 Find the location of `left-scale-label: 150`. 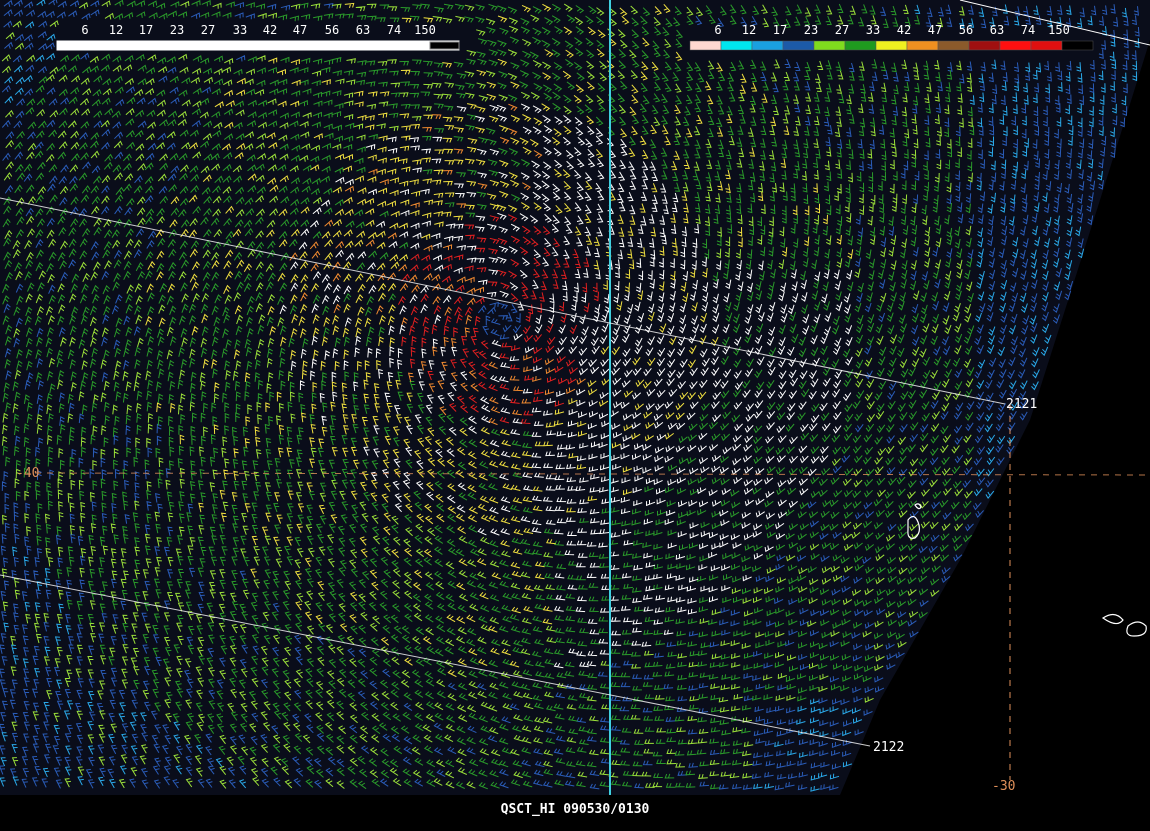

left-scale-label: 150 is located at coordinates (425, 30).